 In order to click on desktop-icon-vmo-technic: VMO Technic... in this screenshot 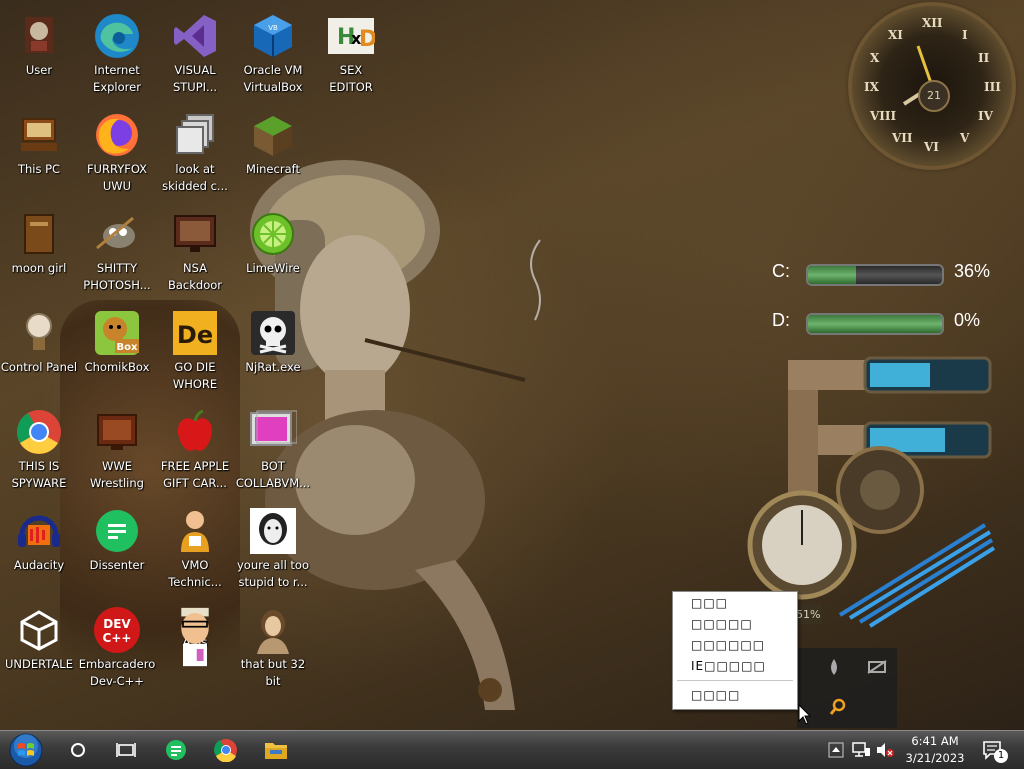, I will do `click(195, 546)`.